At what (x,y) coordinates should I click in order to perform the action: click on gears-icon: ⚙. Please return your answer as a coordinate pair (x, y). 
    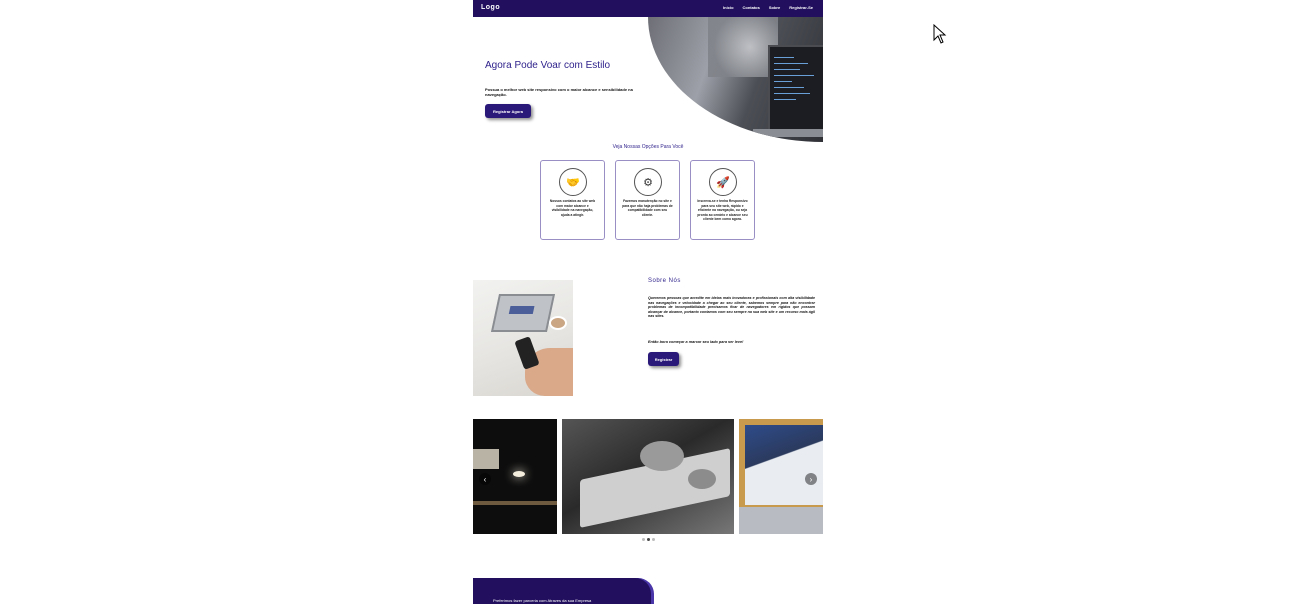
    Looking at the image, I should click on (648, 182).